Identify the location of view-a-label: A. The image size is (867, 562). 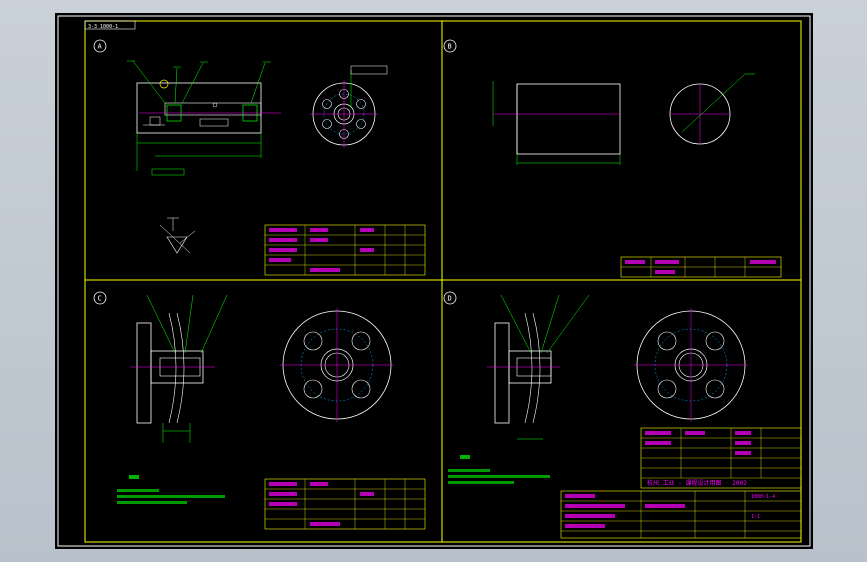
(100, 47).